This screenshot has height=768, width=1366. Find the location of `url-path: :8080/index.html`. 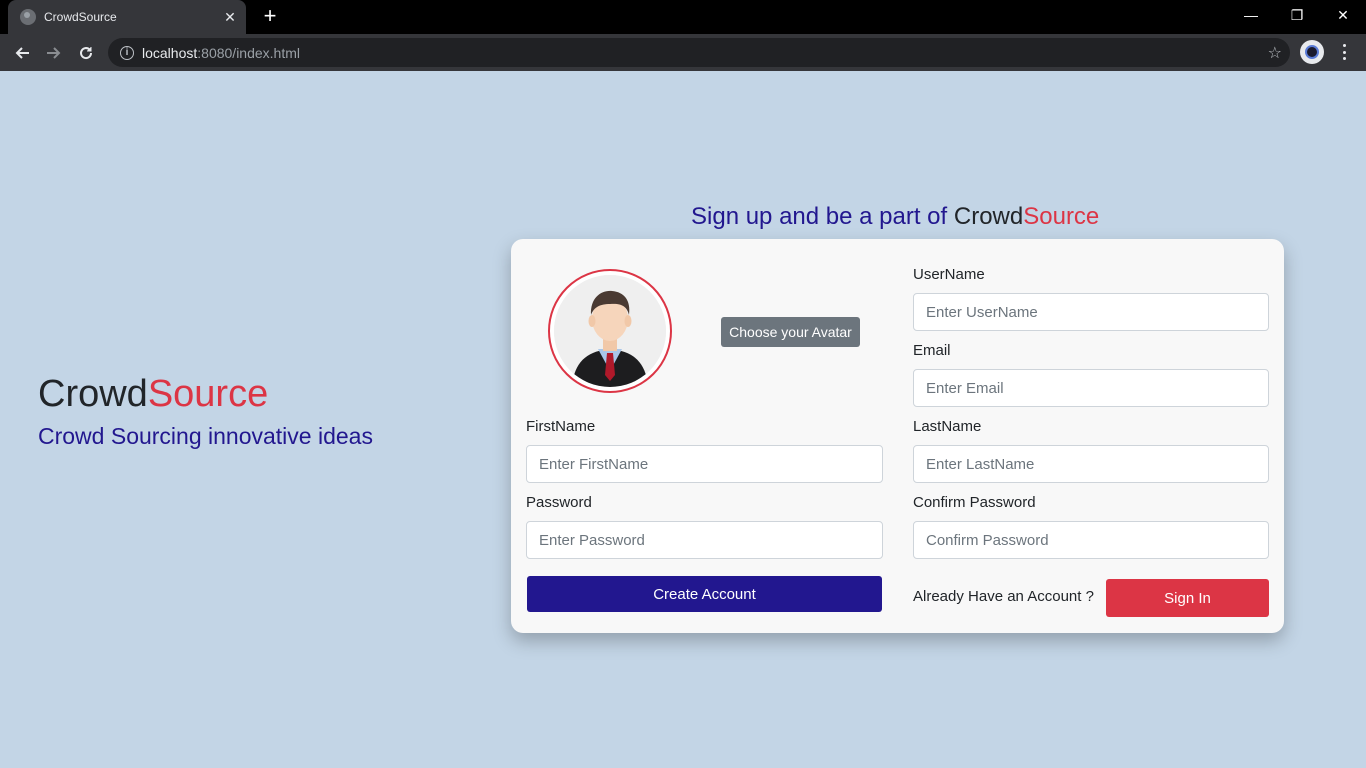

url-path: :8080/index.html is located at coordinates (248, 52).